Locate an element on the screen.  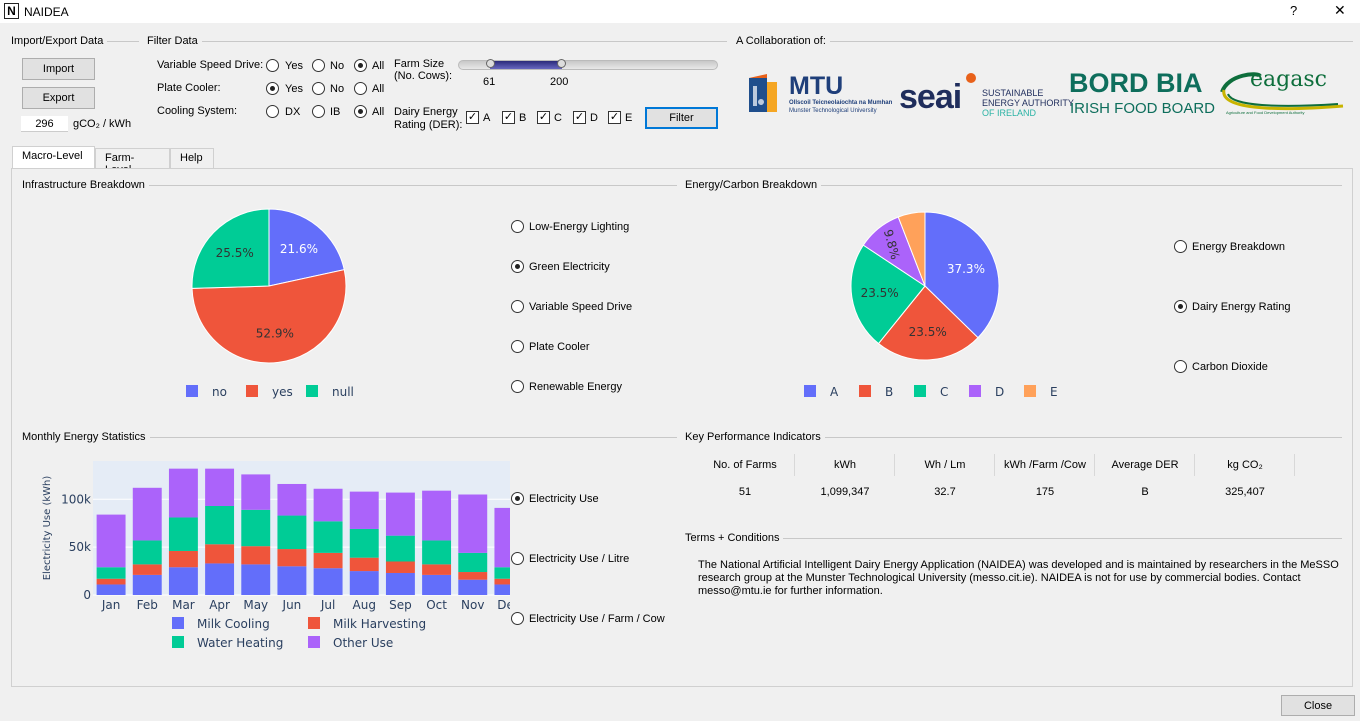
legend-label-null: null is located at coordinates (343, 392).